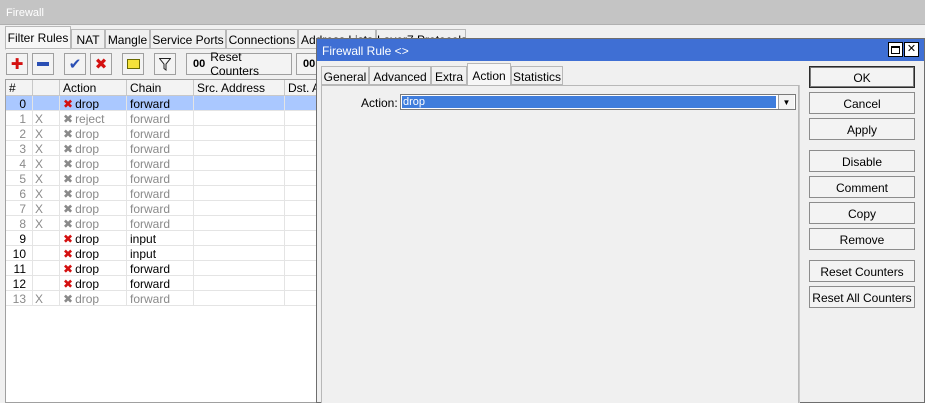 This screenshot has height=403, width=925. I want to click on rule-number: 4, so click(19, 163).